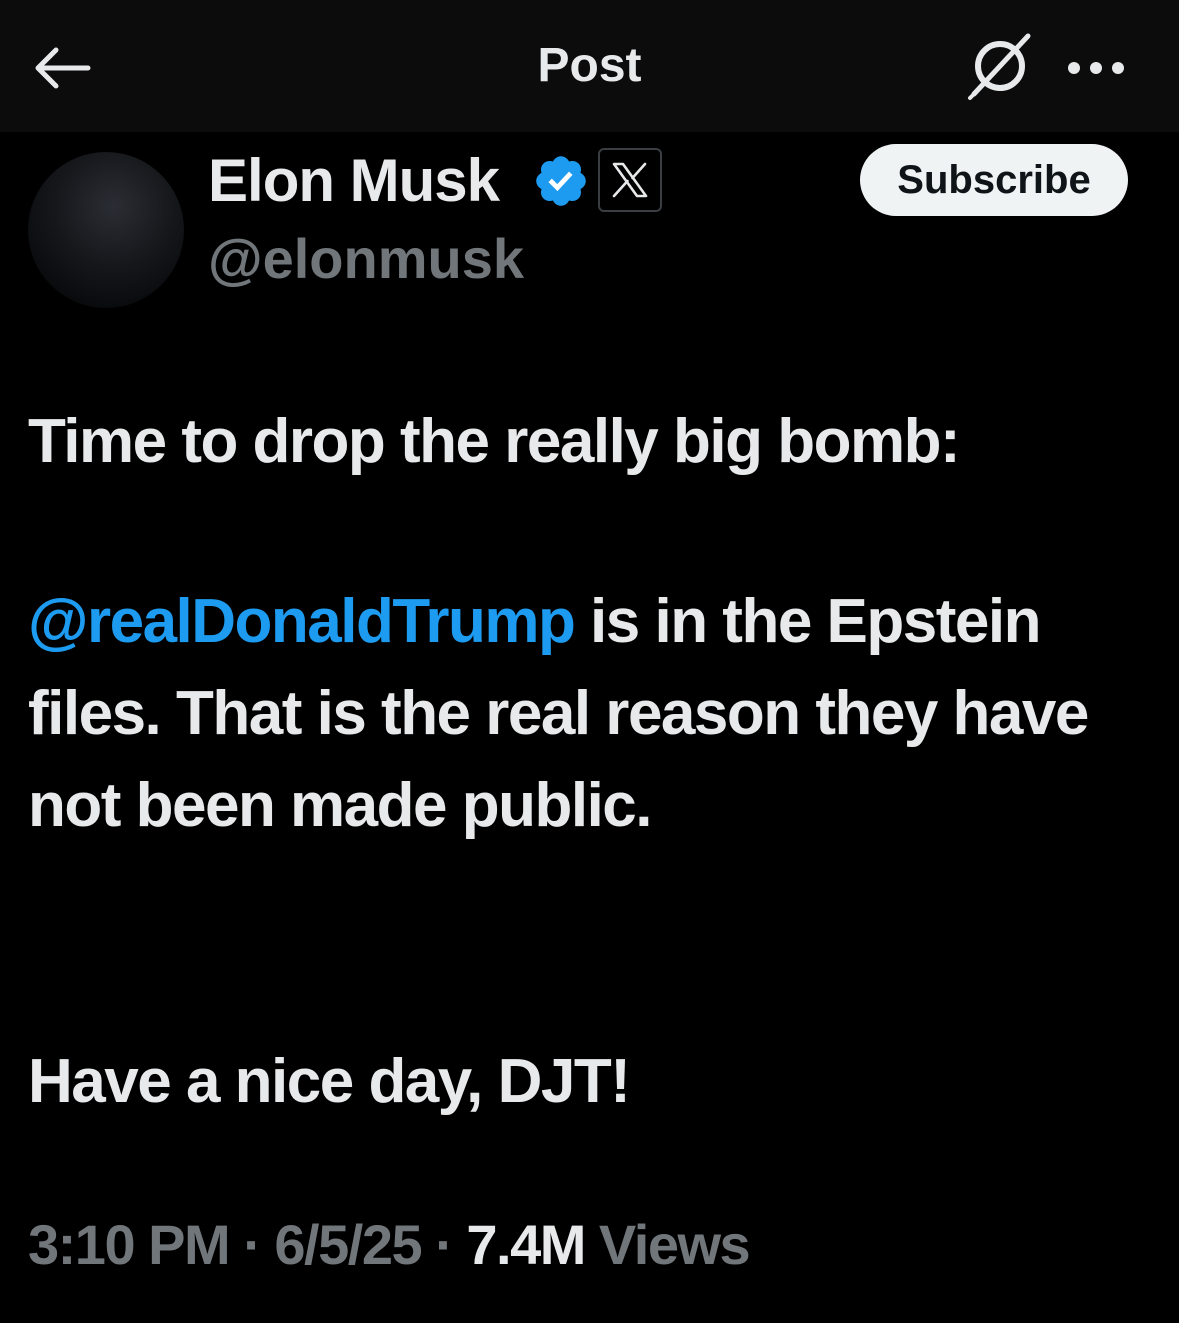  Describe the element at coordinates (348, 1244) in the screenshot. I see `post-date: 6/5/25` at that location.